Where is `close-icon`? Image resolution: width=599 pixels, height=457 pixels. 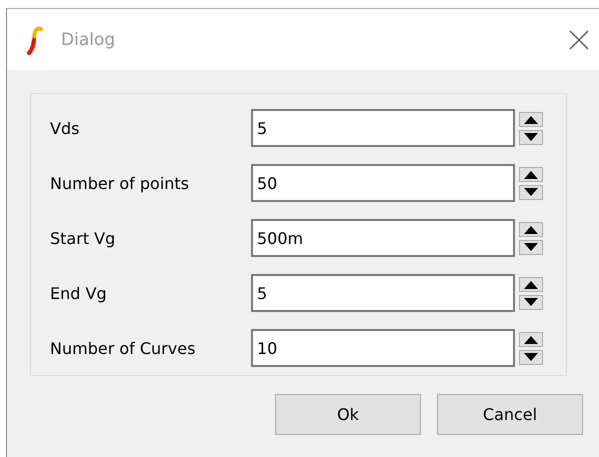
close-icon is located at coordinates (579, 40).